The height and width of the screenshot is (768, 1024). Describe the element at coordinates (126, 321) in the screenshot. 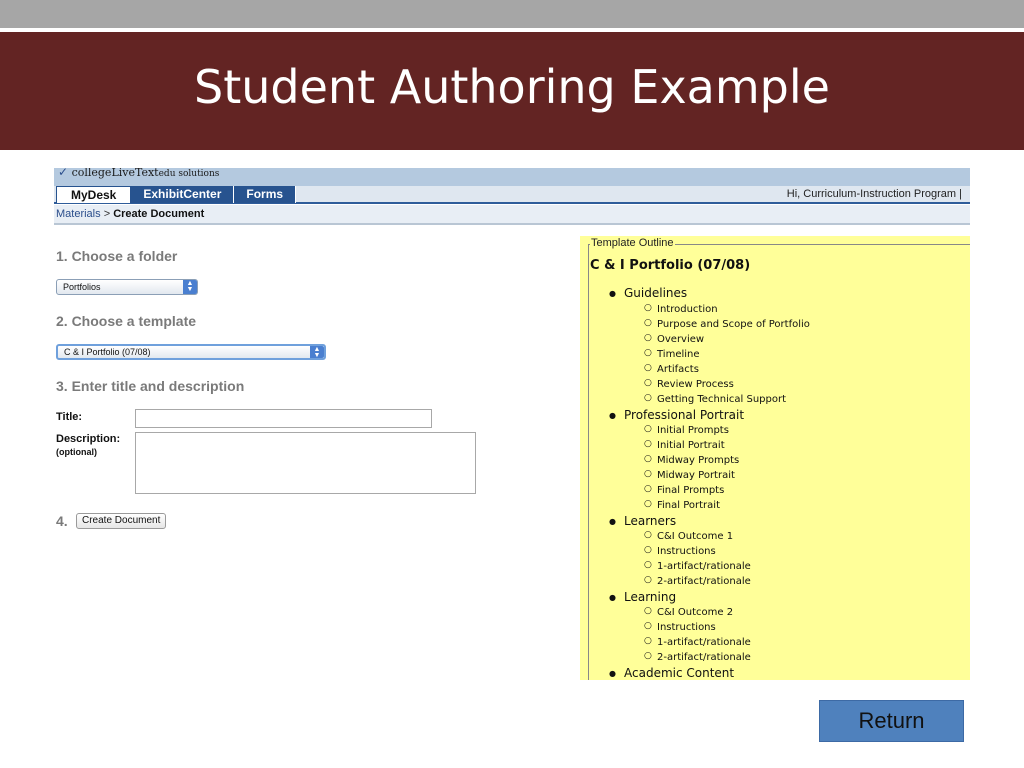

I see `step-choose-template: 2. Choose a template` at that location.